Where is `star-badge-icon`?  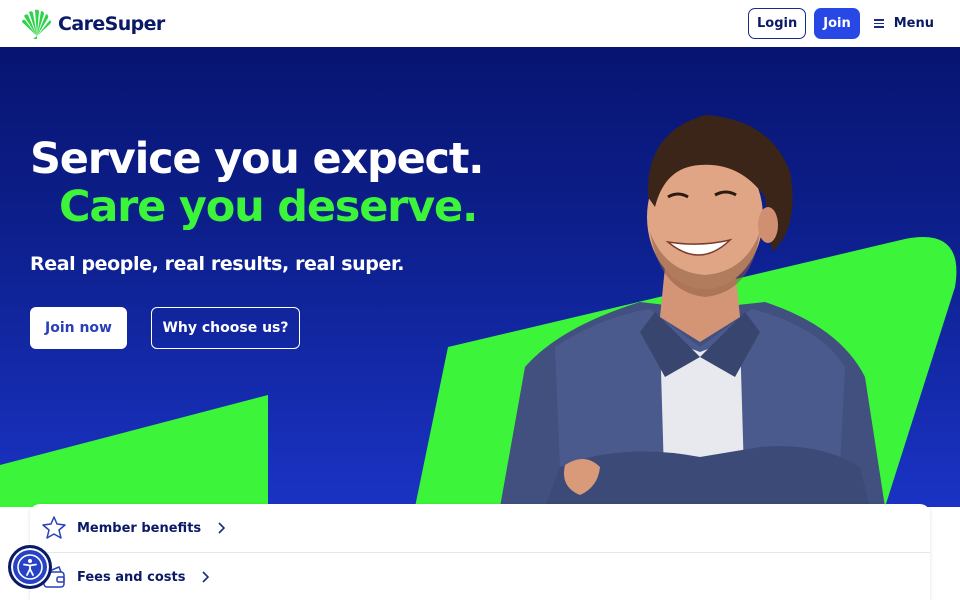
star-badge-icon is located at coordinates (54, 527).